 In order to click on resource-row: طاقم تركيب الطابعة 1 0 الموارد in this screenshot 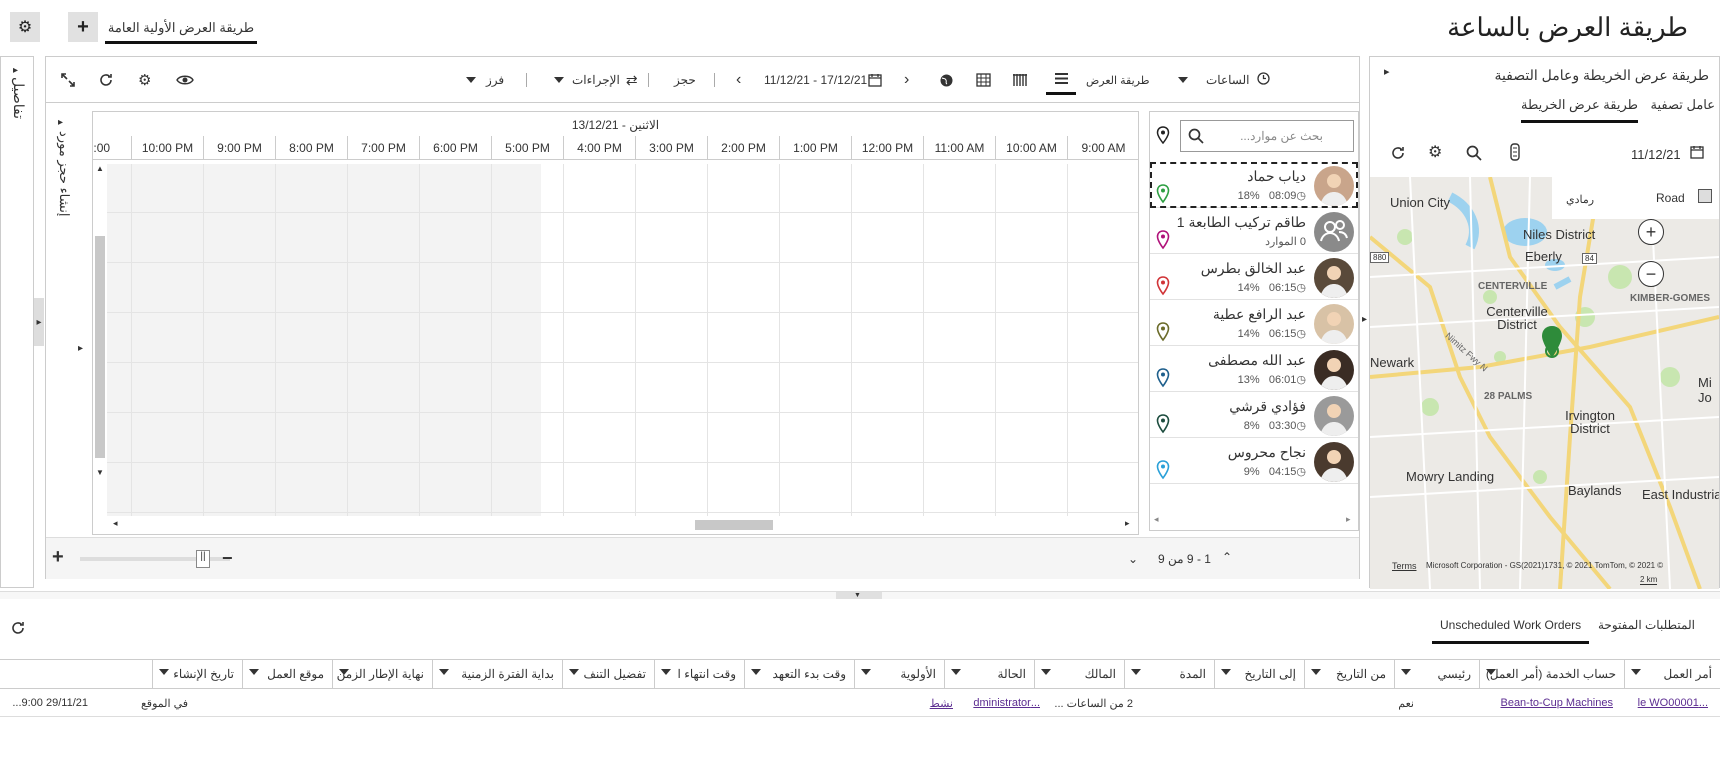, I will do `click(1254, 231)`.